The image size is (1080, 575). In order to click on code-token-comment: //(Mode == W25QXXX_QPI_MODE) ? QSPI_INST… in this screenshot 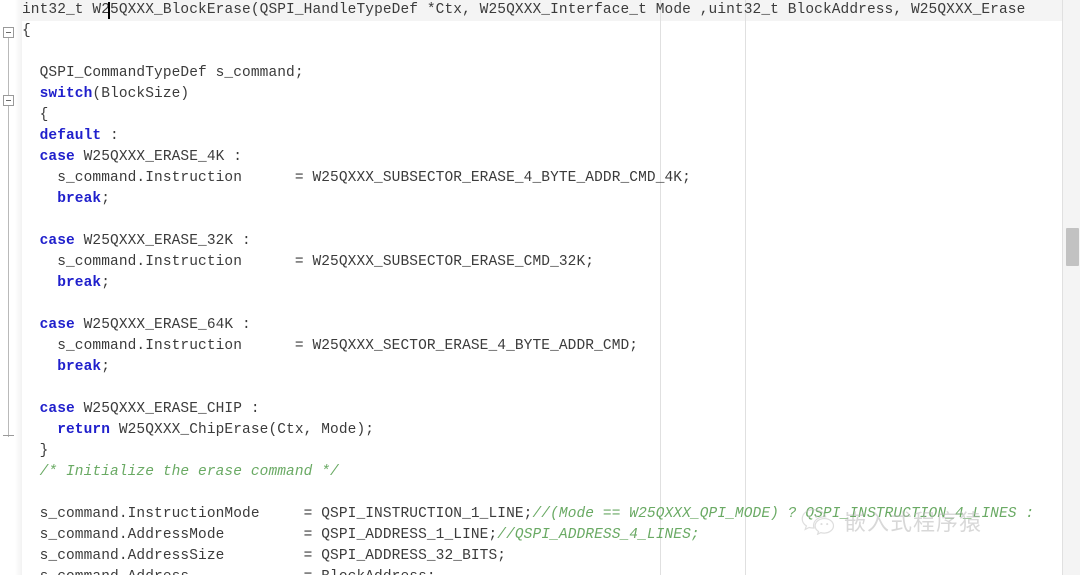, I will do `click(783, 514)`.